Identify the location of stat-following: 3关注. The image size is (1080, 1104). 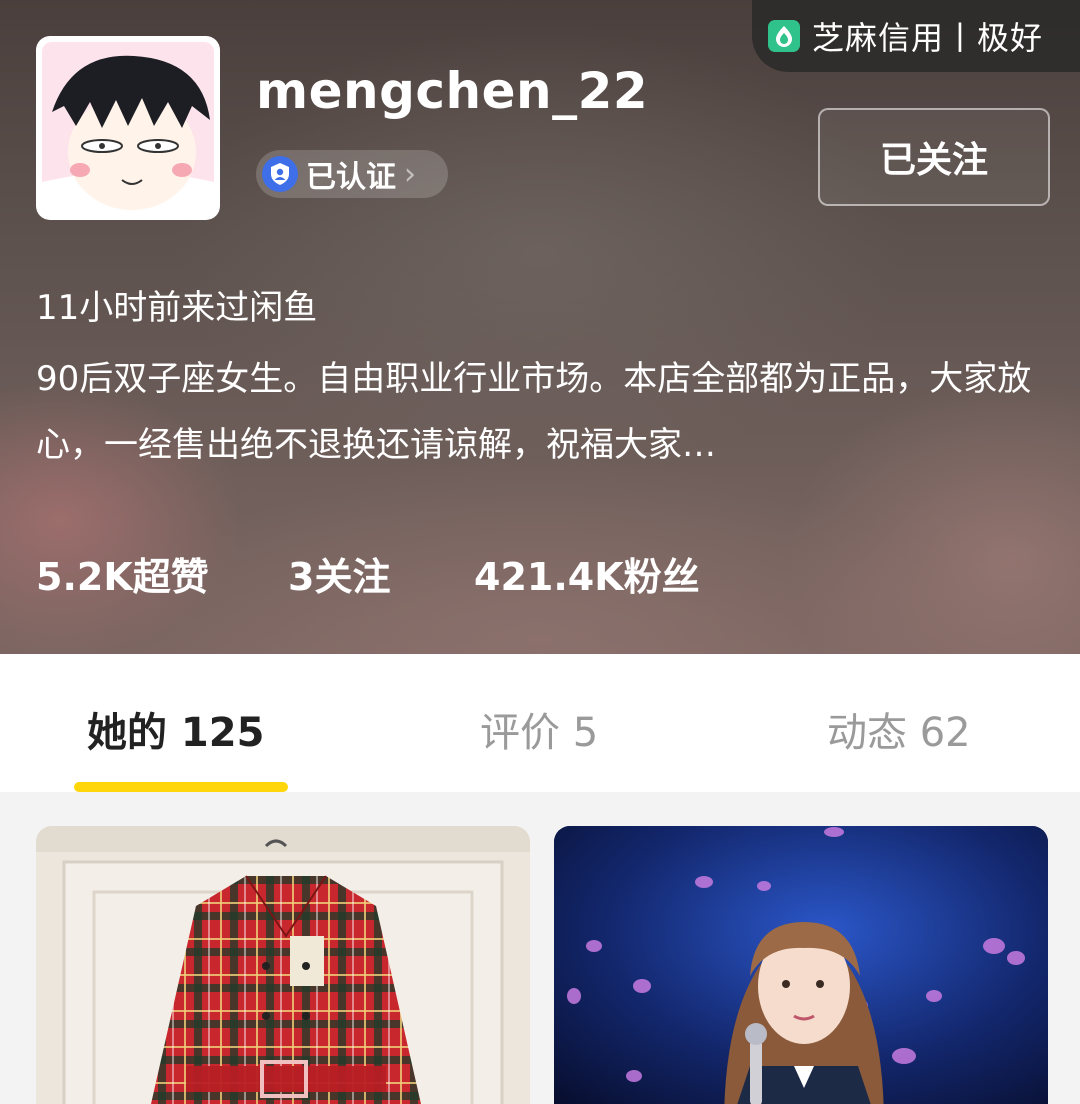
(381, 573).